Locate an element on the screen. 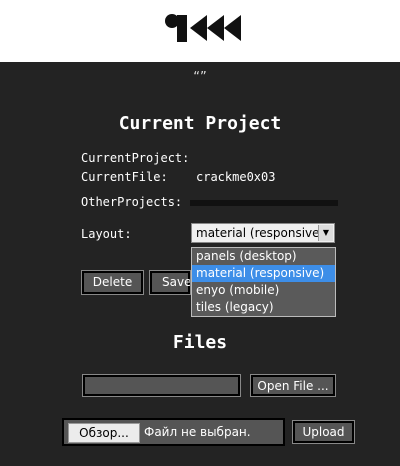 Image resolution: width=400 pixels, height=466 pixels. other-projects-label: OtherProjects: is located at coordinates (132, 202).